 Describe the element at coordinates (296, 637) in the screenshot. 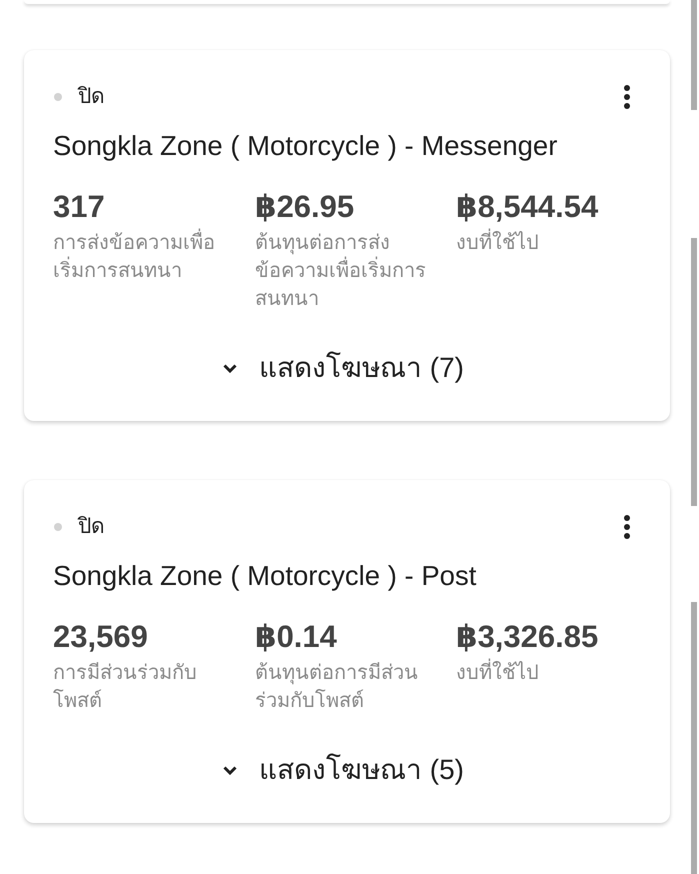

I see `metric-value: ฿0.14` at that location.